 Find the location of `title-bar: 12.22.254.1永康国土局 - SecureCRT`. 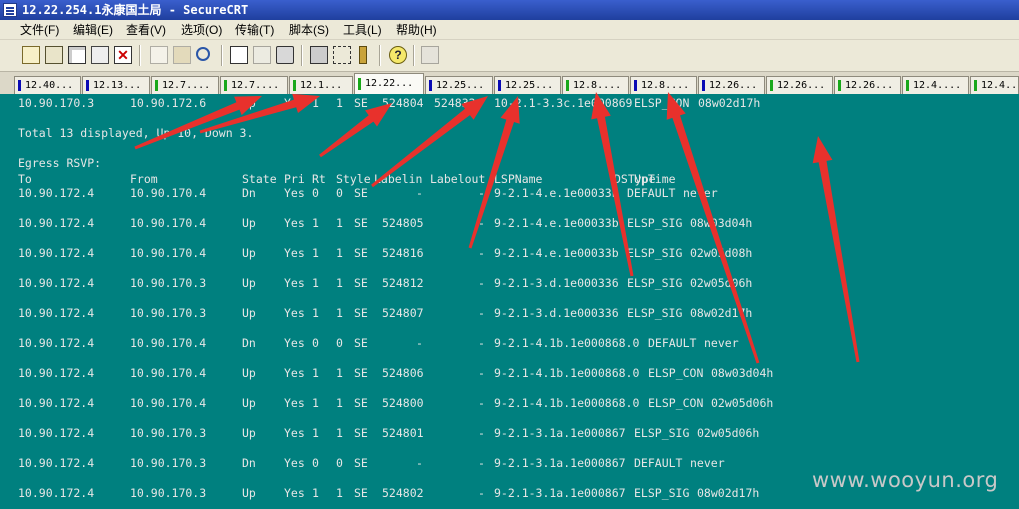

title-bar: 12.22.254.1永康国土局 - SecureCRT is located at coordinates (509, 10).